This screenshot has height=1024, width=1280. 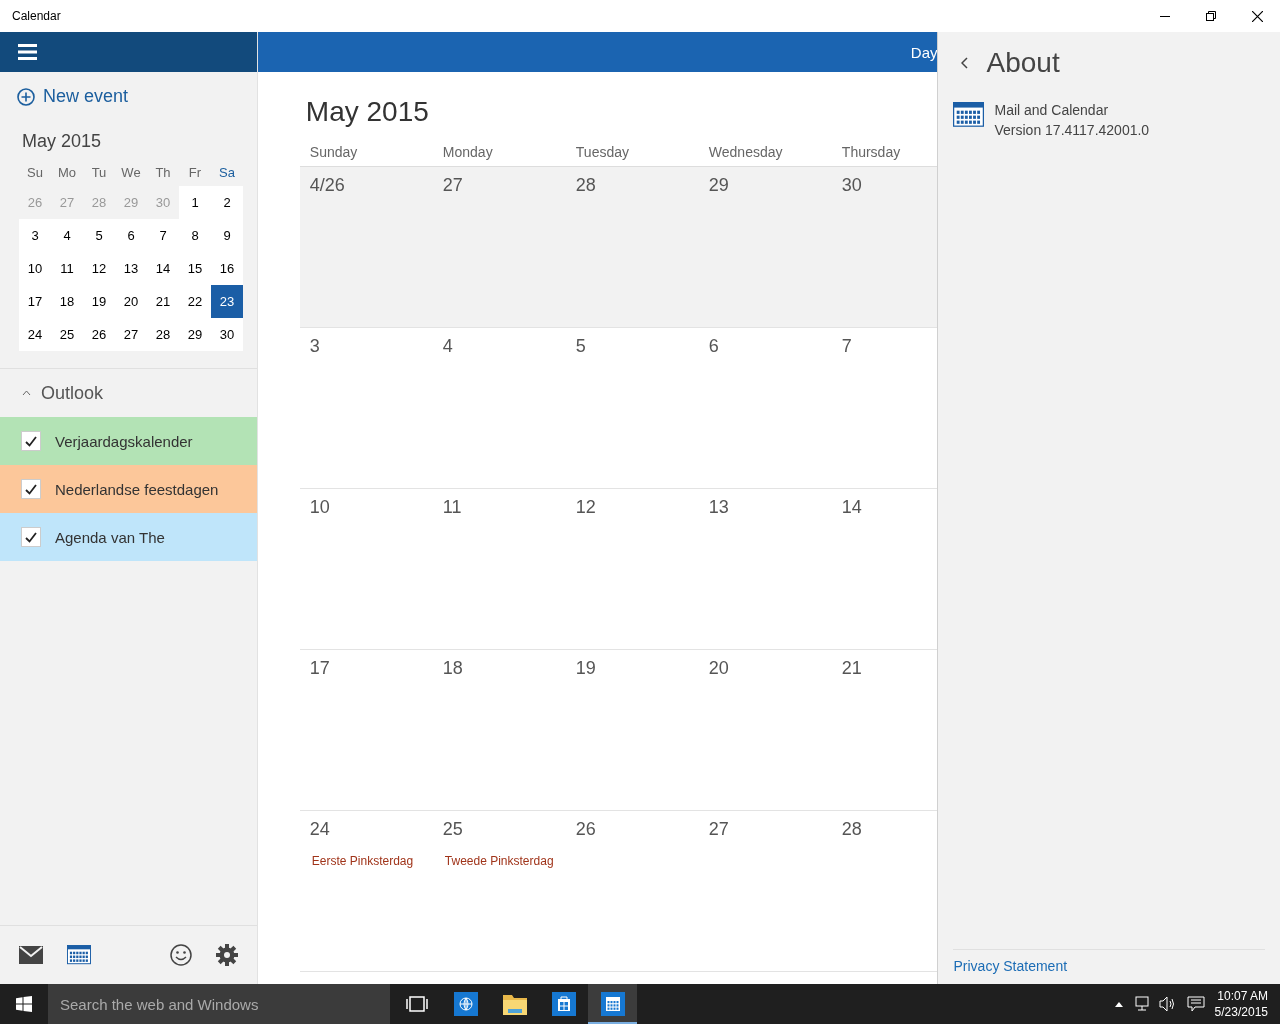 What do you see at coordinates (969, 114) in the screenshot?
I see `app-icon` at bounding box center [969, 114].